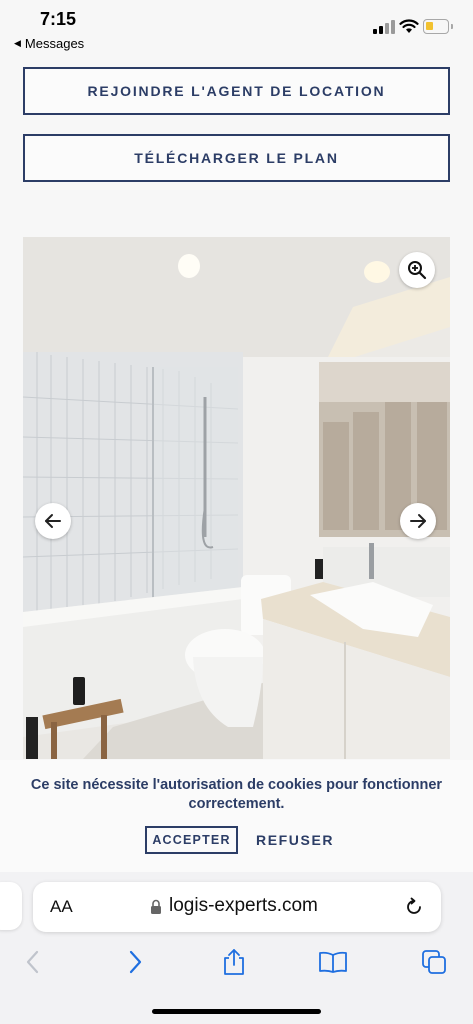  I want to click on bookmarks-button, so click(333, 962).